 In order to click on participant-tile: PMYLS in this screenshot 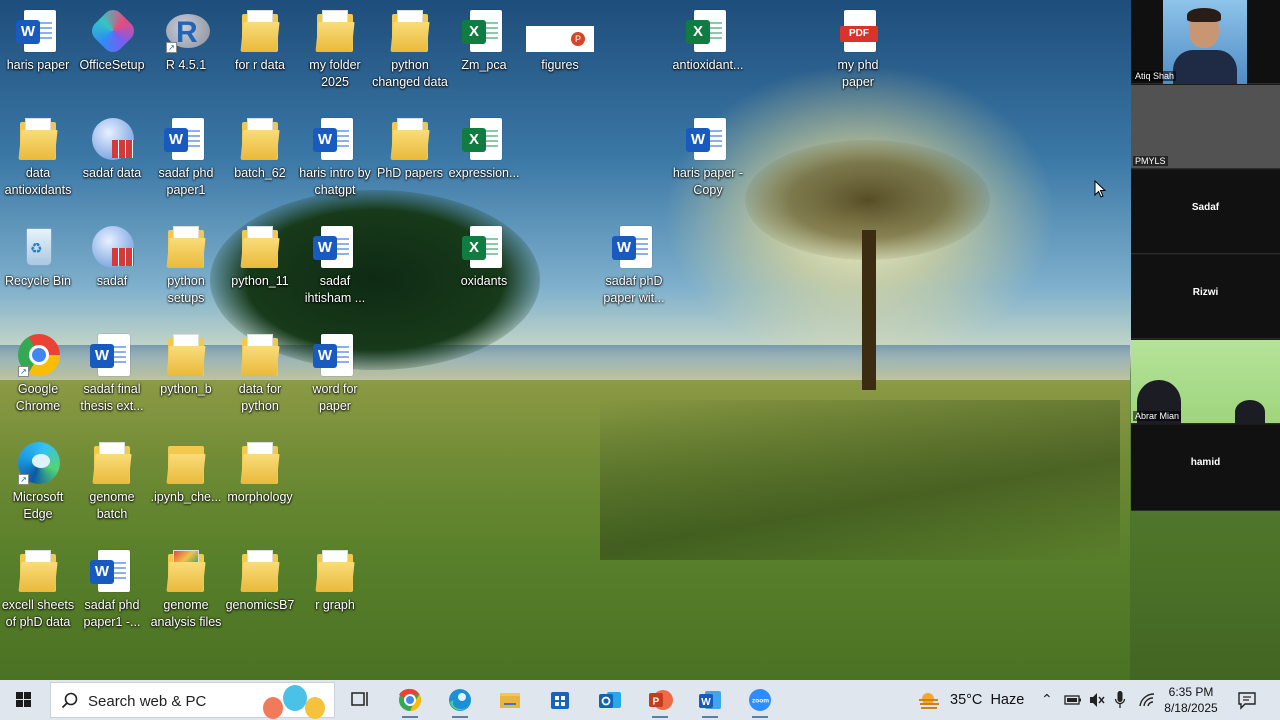, I will do `click(1205, 127)`.